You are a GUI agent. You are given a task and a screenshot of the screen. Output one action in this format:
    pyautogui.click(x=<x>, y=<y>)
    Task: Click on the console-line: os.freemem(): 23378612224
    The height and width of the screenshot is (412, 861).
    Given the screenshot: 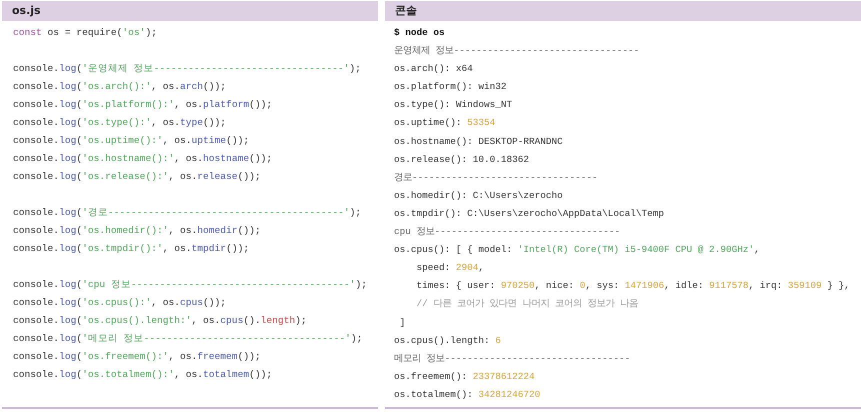 What is the action you would take?
    pyautogui.click(x=465, y=377)
    